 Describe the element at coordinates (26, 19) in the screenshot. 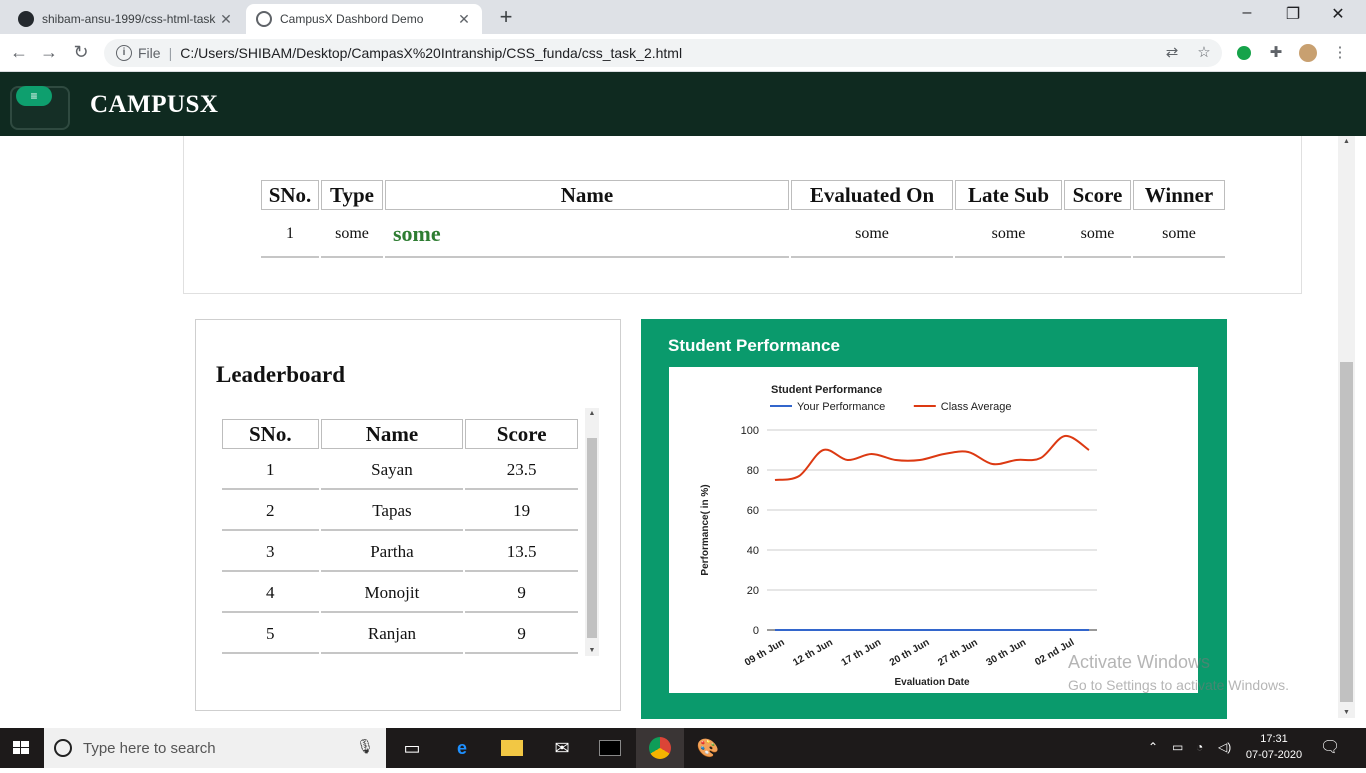

I see `github-icon` at that location.